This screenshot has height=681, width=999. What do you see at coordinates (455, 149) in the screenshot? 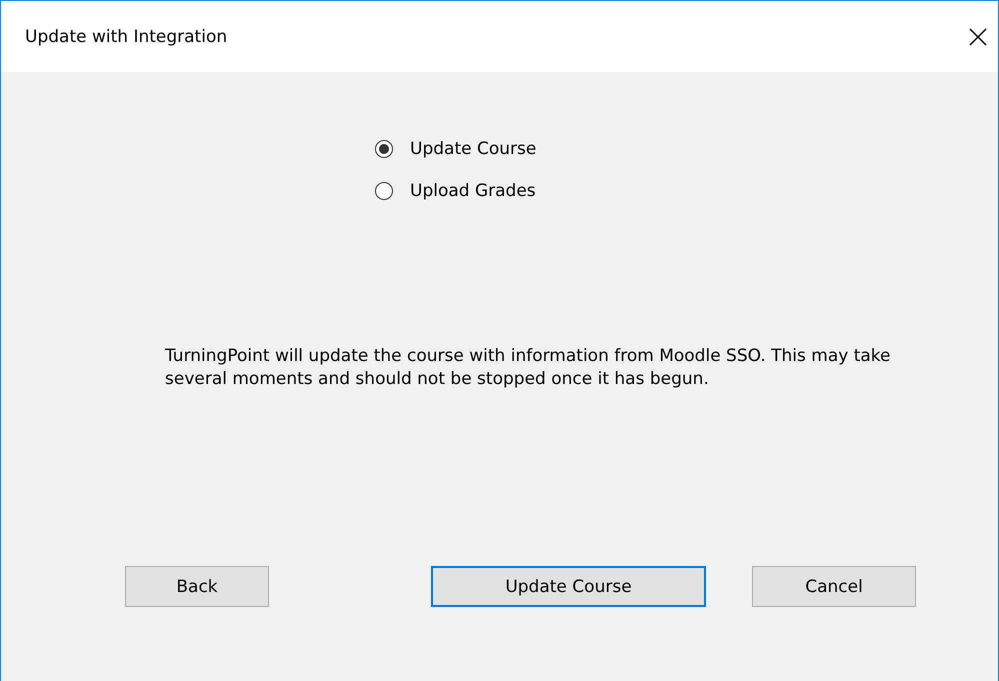
I see `radio-option: Update Course` at bounding box center [455, 149].